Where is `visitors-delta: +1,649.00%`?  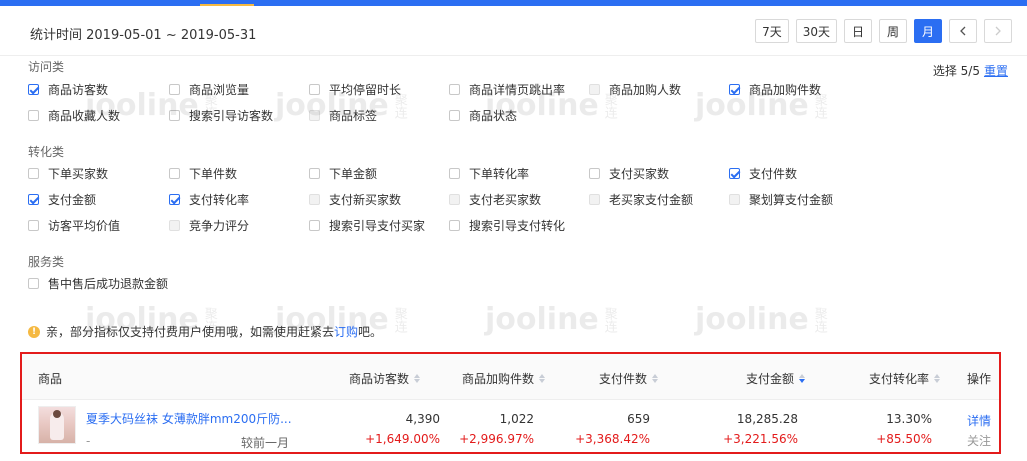
visitors-delta: +1,649.00% is located at coordinates (402, 439).